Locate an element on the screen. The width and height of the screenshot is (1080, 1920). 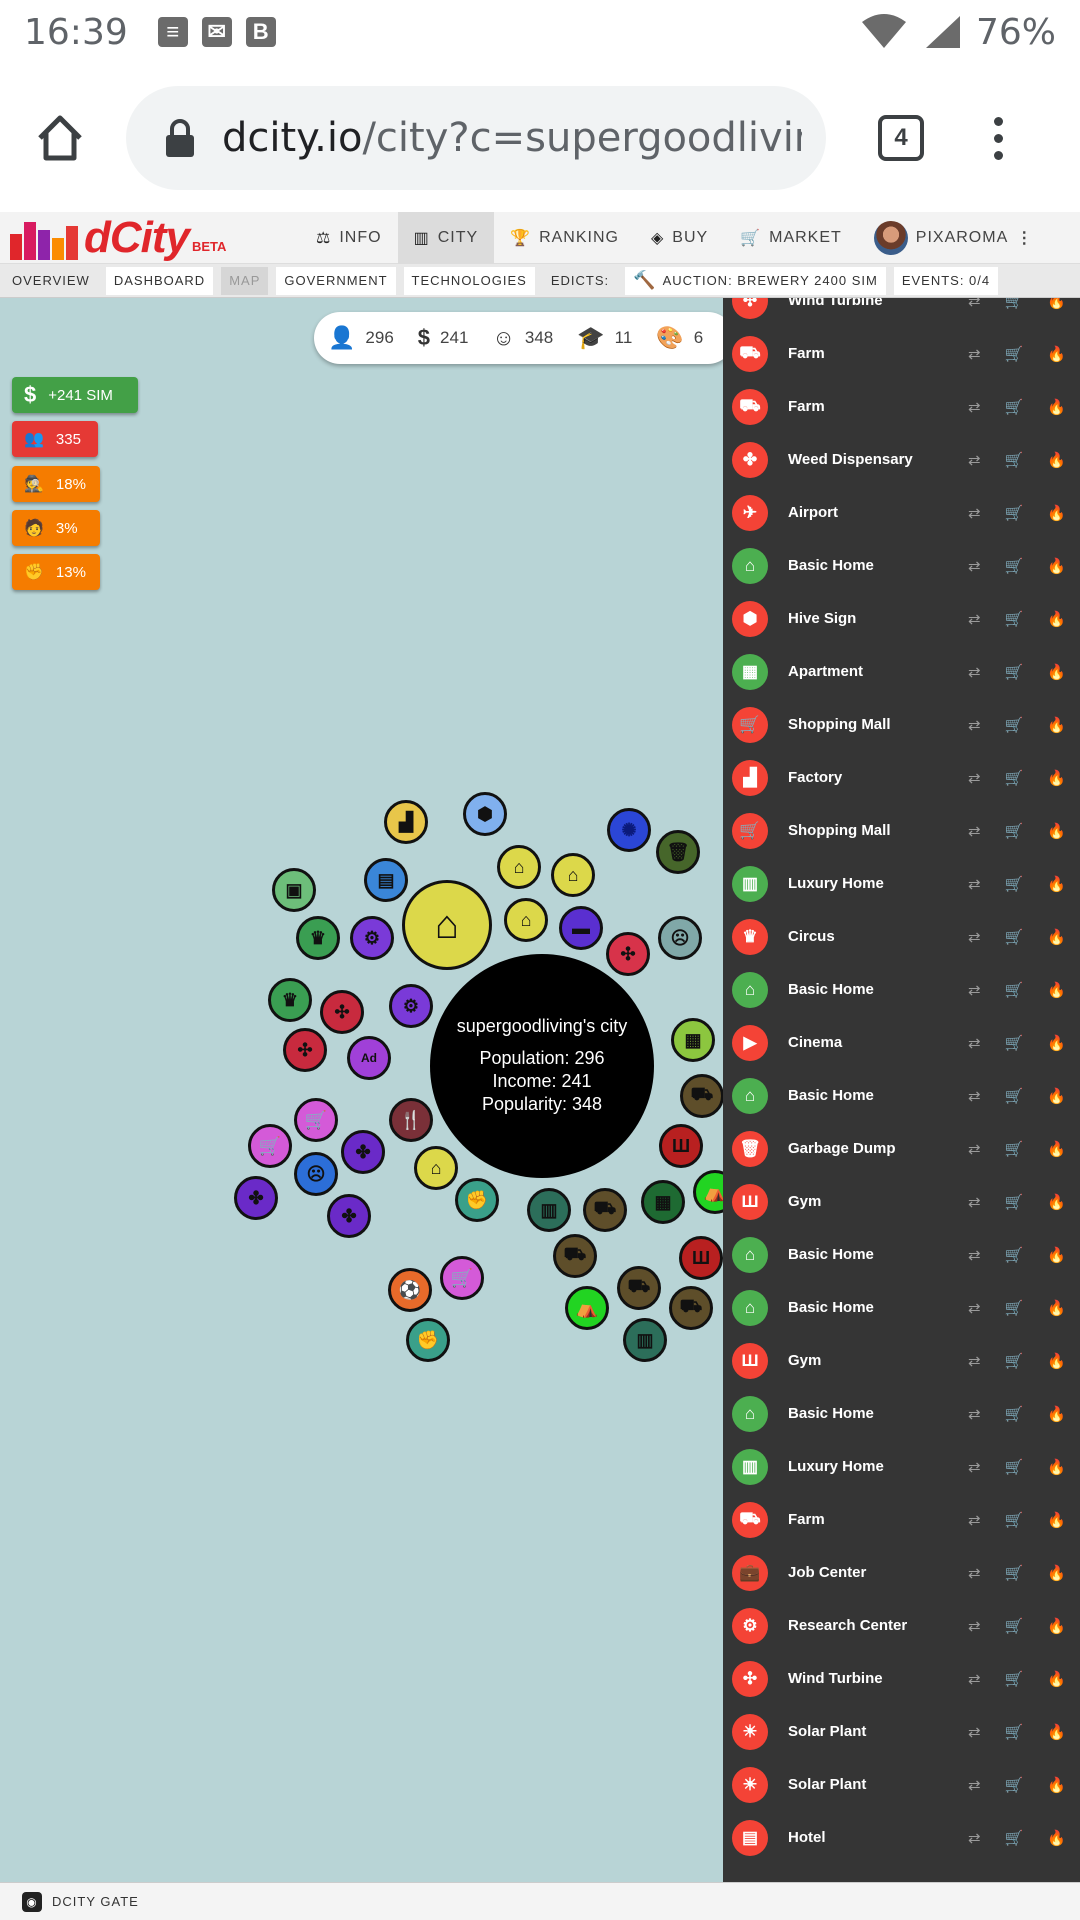
tab-overview: OVERVIEW is located at coordinates (51, 281).